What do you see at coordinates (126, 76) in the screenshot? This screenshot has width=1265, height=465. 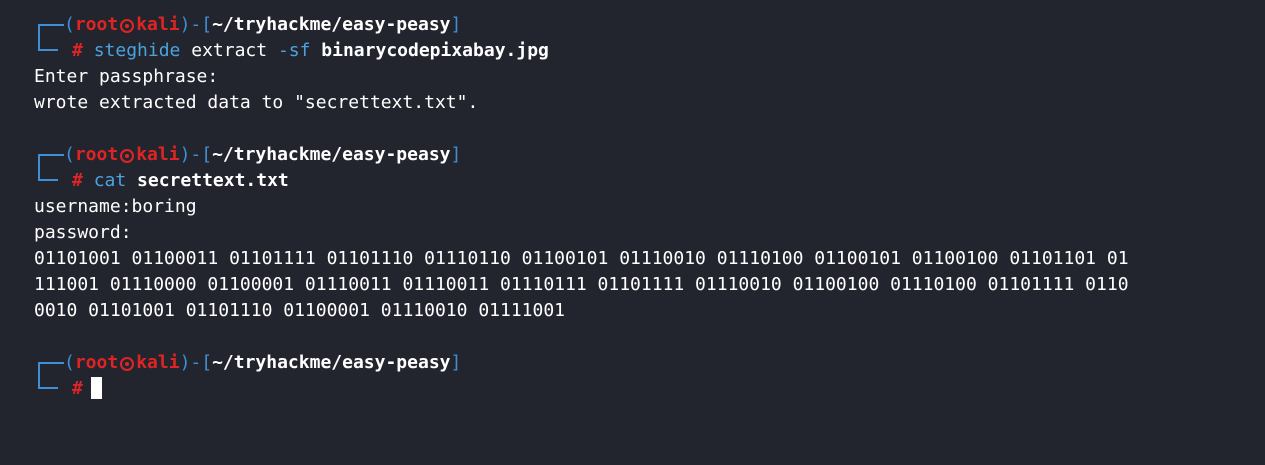 I see `output-line: Enter passphrase:` at bounding box center [126, 76].